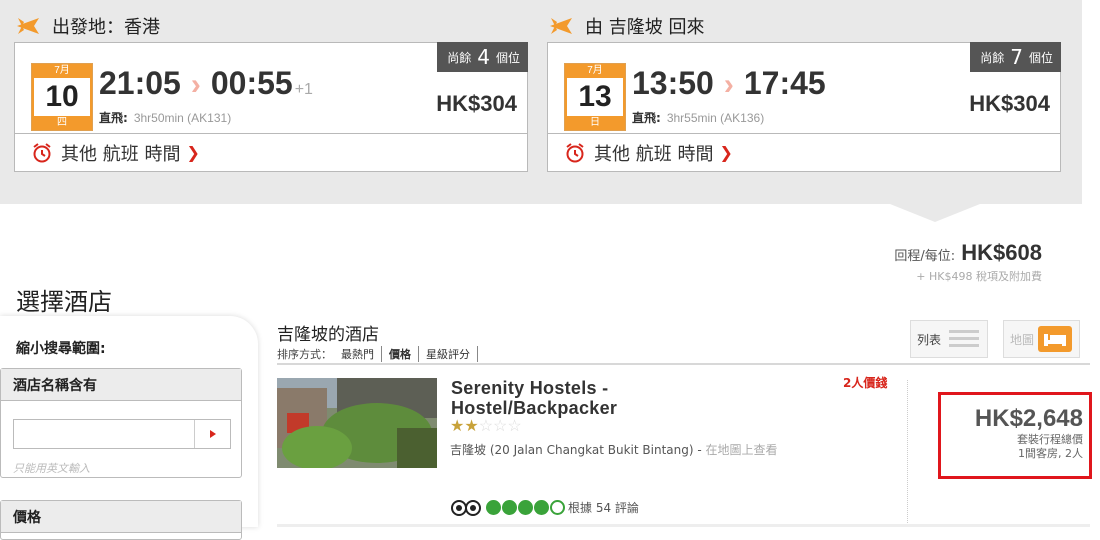 The height and width of the screenshot is (540, 1100). I want to click on price-filter: 價格, so click(121, 520).